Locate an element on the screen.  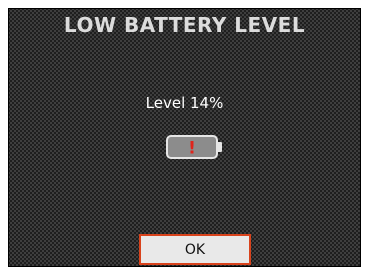
battery-low-warning-icon: ! is located at coordinates (194, 147).